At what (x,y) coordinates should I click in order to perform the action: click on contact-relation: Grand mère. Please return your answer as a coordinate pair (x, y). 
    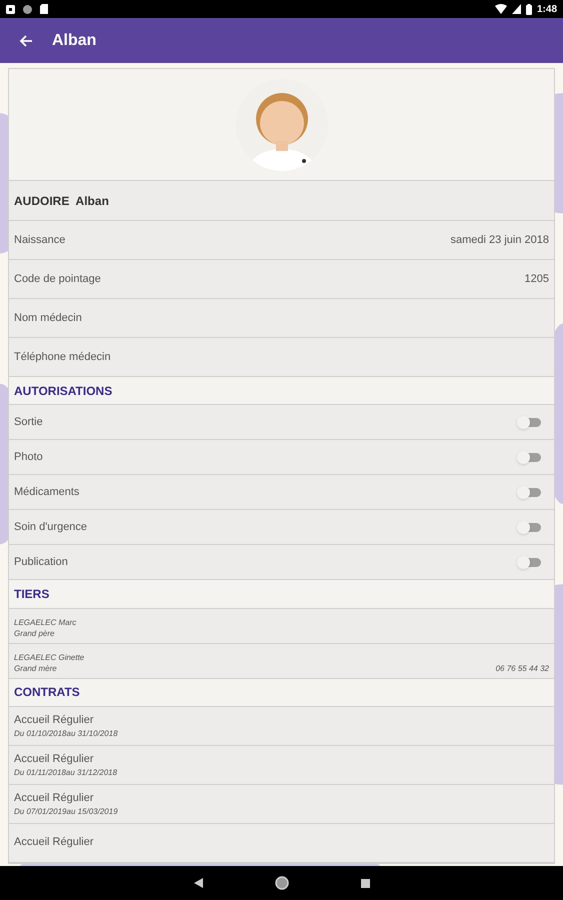
    Looking at the image, I should click on (36, 668).